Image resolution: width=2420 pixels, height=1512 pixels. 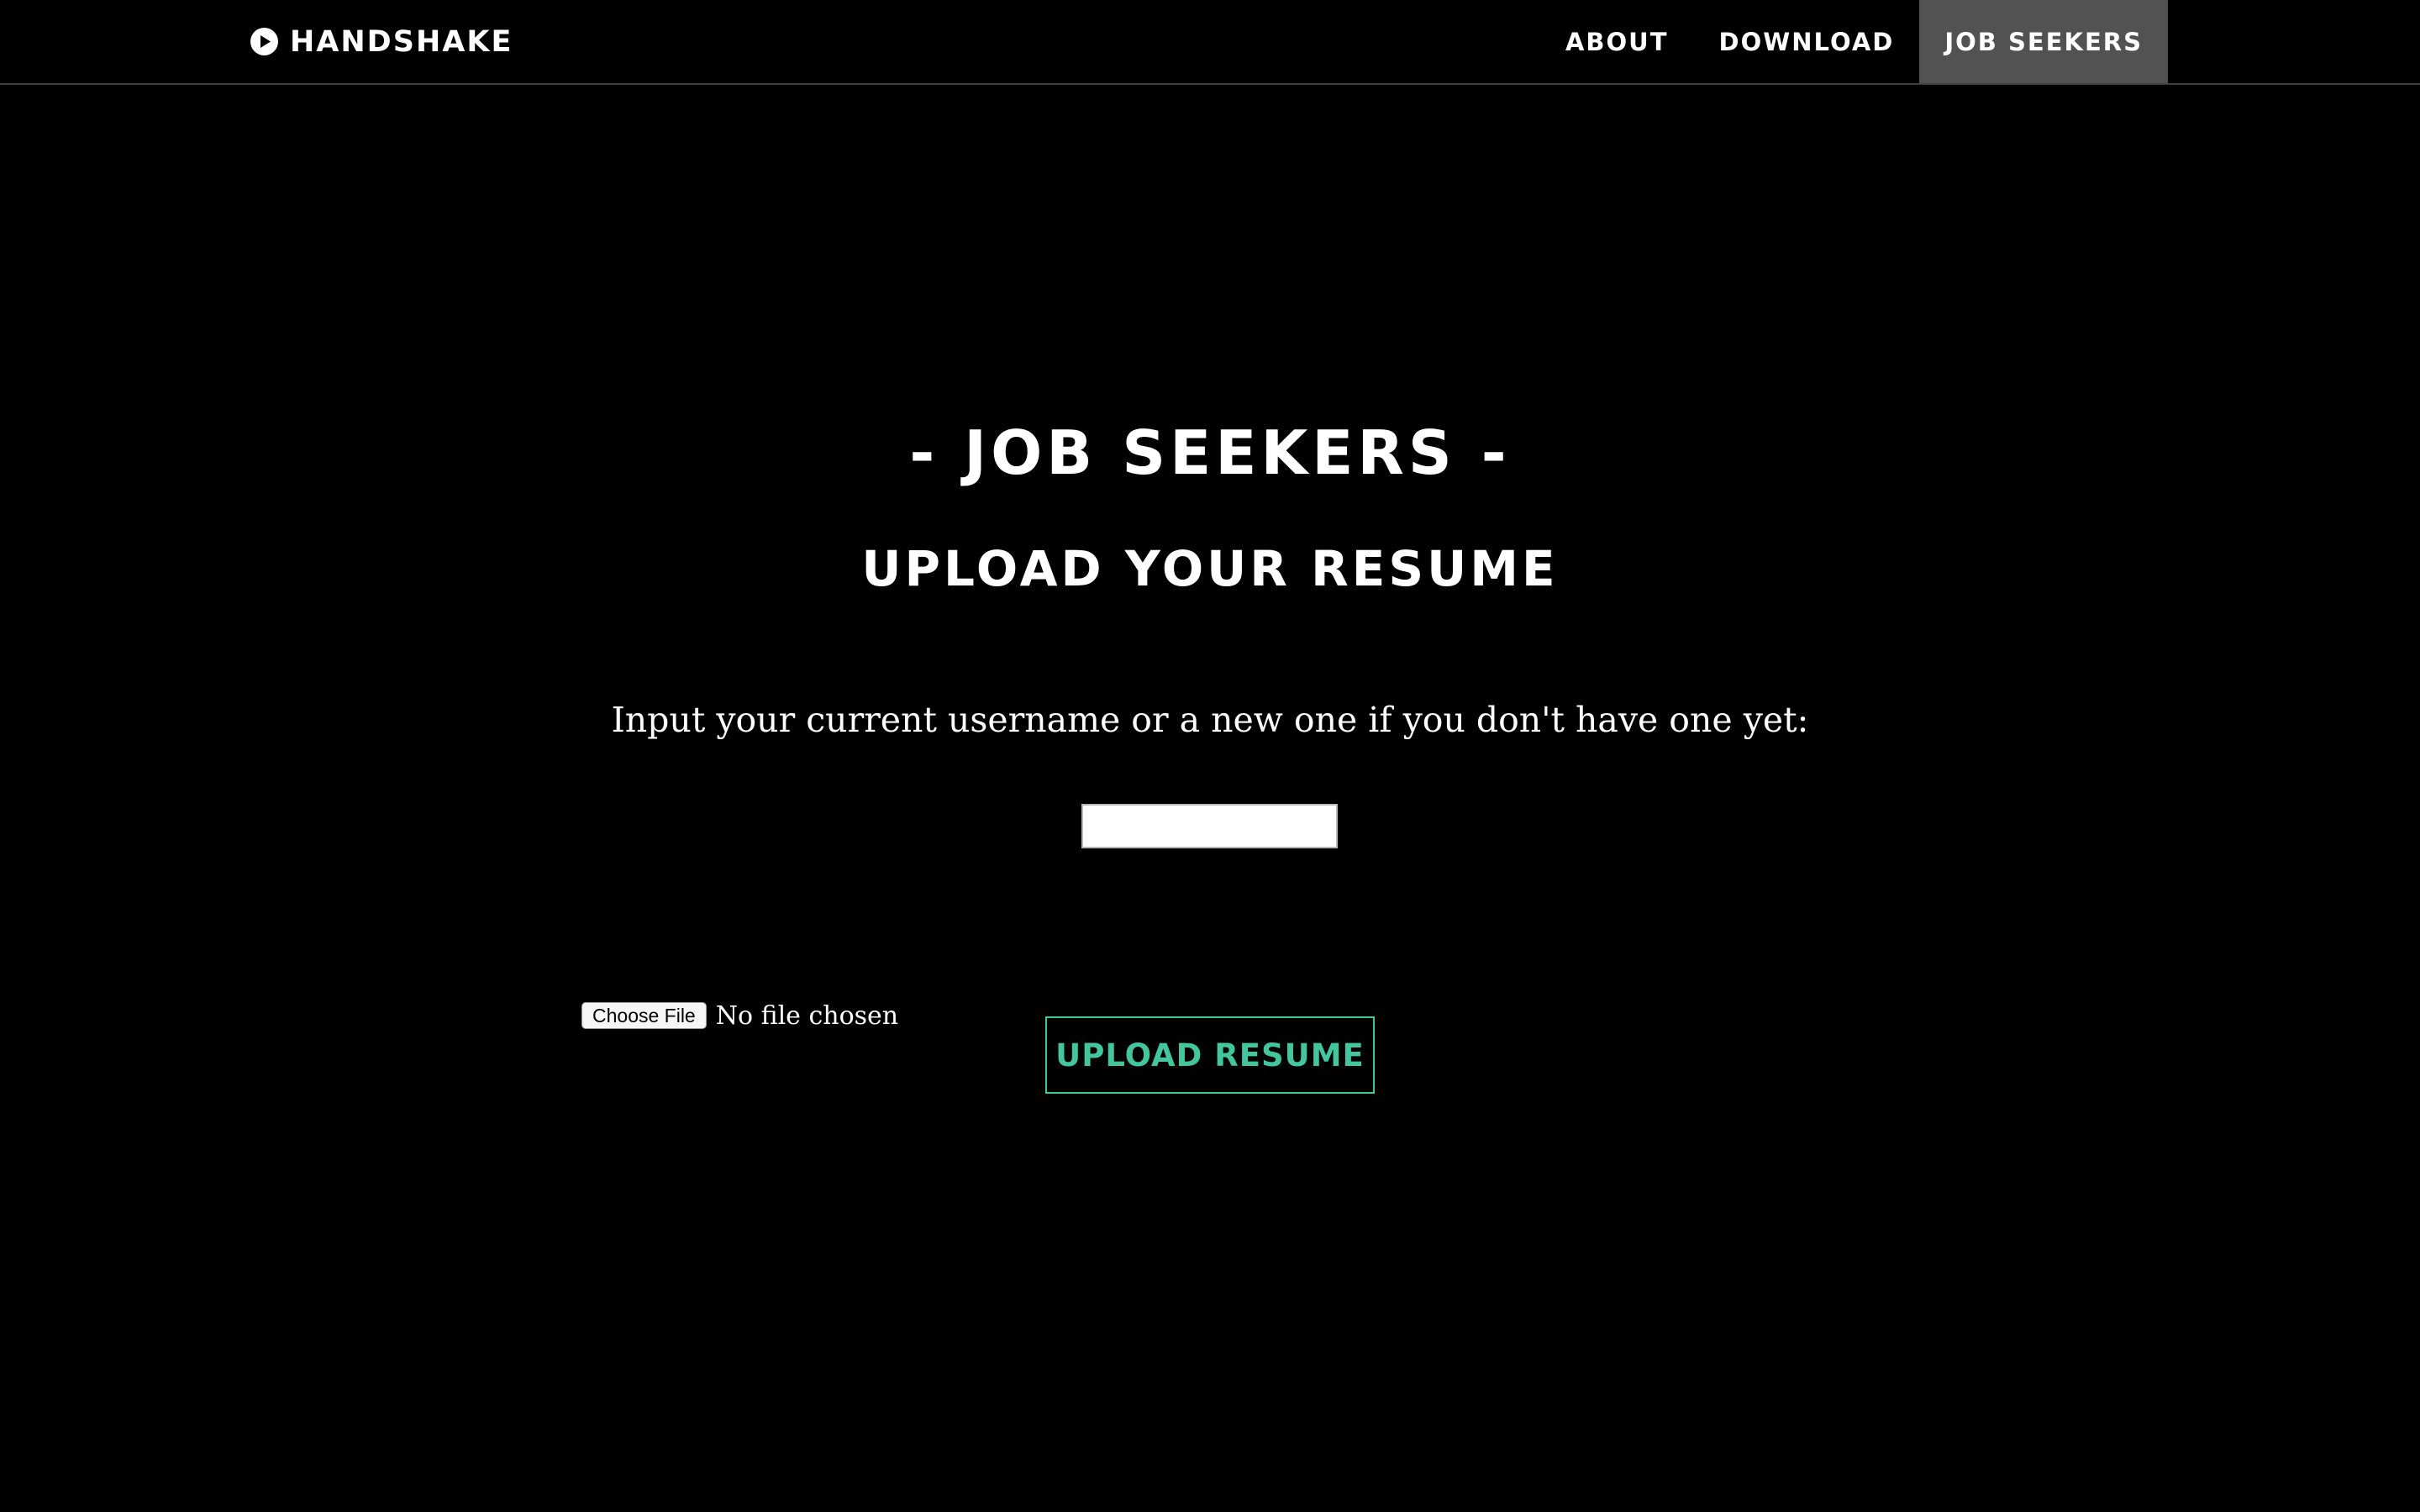 What do you see at coordinates (264, 41) in the screenshot?
I see `play-circle-icon` at bounding box center [264, 41].